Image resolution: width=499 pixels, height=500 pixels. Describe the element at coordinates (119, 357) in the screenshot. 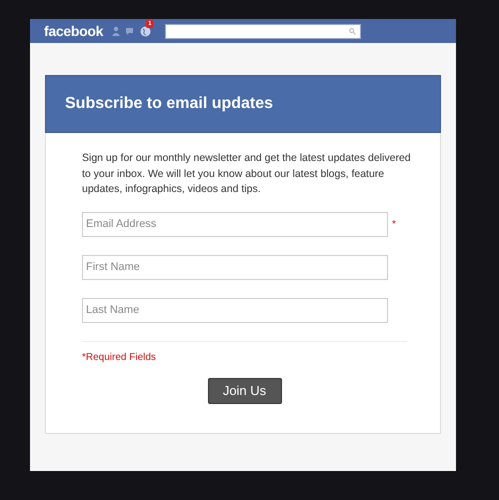

I see `required-note: *Required Fields` at that location.